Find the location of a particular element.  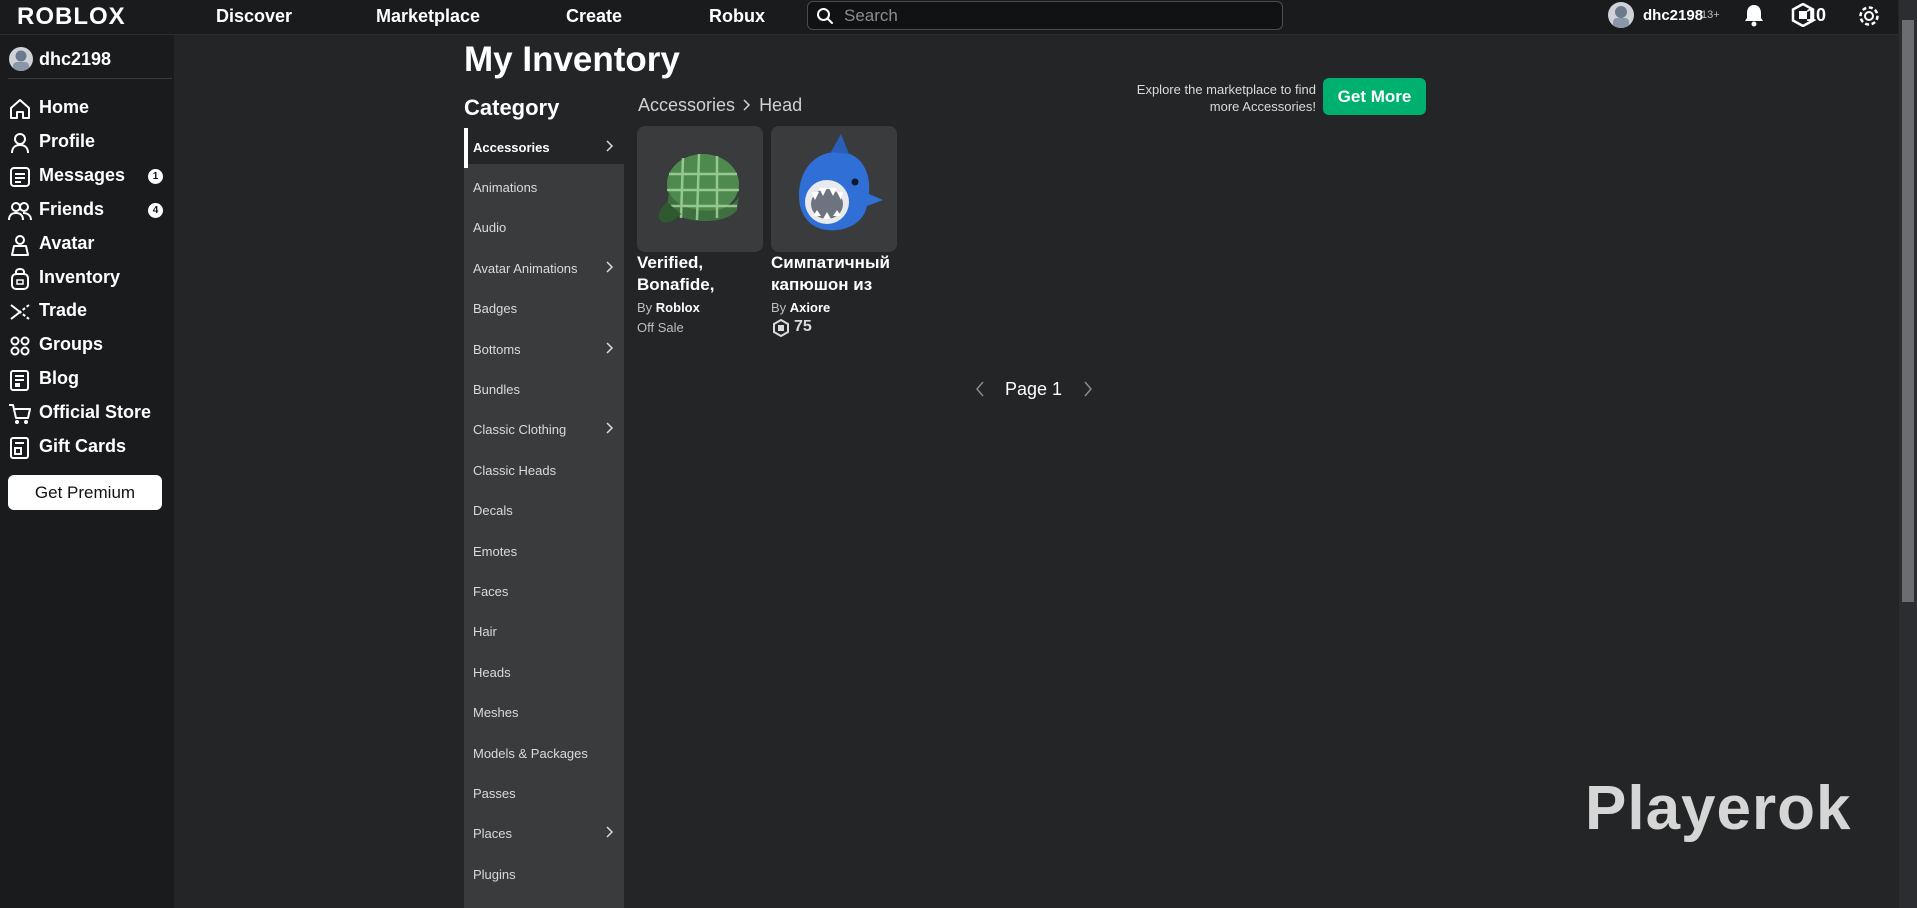

sidebar-item-avatar: Avatar is located at coordinates (88, 245).